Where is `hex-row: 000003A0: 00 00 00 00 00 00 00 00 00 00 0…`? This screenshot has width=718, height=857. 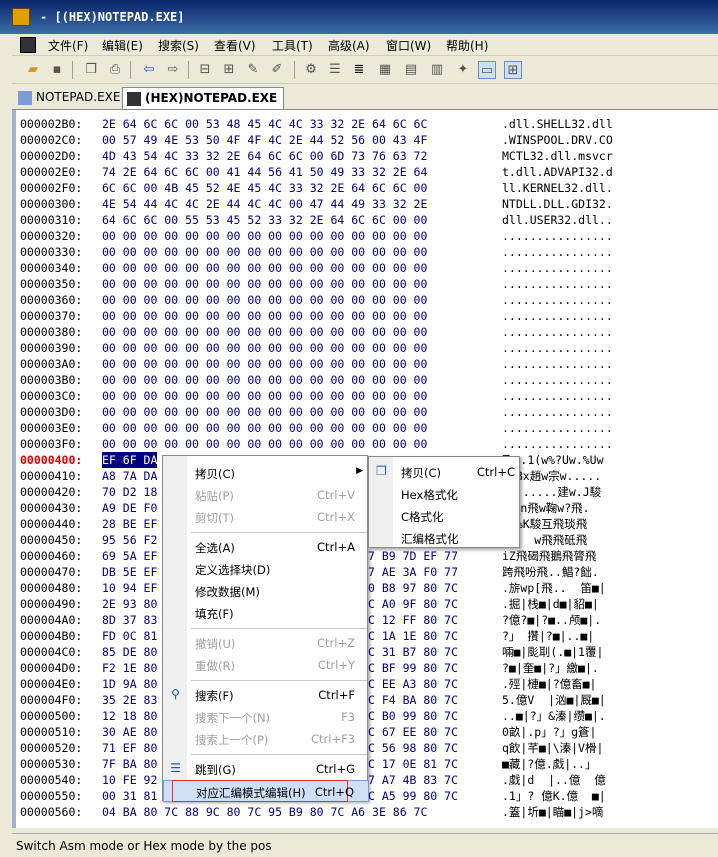 hex-row: 000003A0: 00 00 00 00 00 00 00 00 00 00 0… is located at coordinates (369, 364).